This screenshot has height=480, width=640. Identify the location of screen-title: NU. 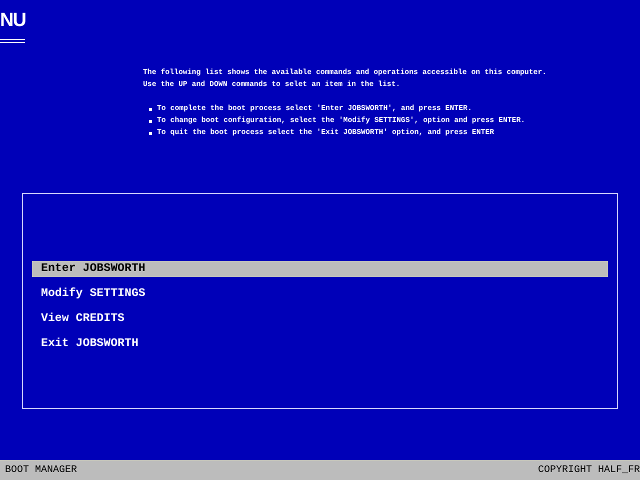
(13, 21).